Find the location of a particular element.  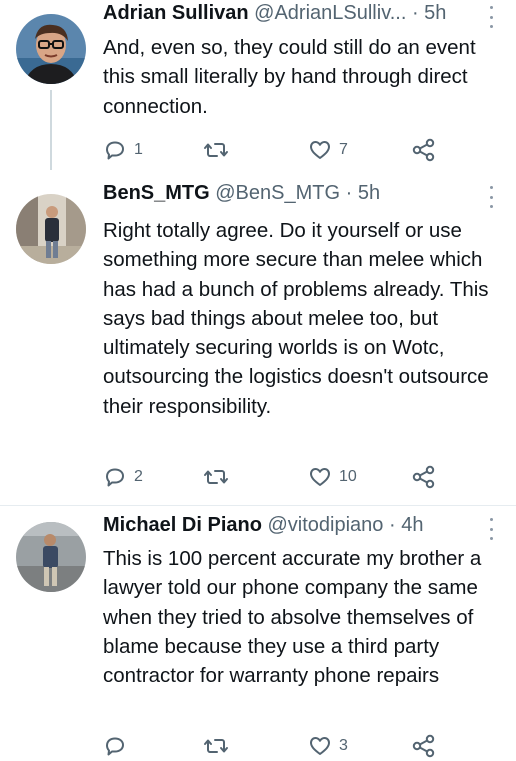

reply-count: 1 is located at coordinates (138, 149).